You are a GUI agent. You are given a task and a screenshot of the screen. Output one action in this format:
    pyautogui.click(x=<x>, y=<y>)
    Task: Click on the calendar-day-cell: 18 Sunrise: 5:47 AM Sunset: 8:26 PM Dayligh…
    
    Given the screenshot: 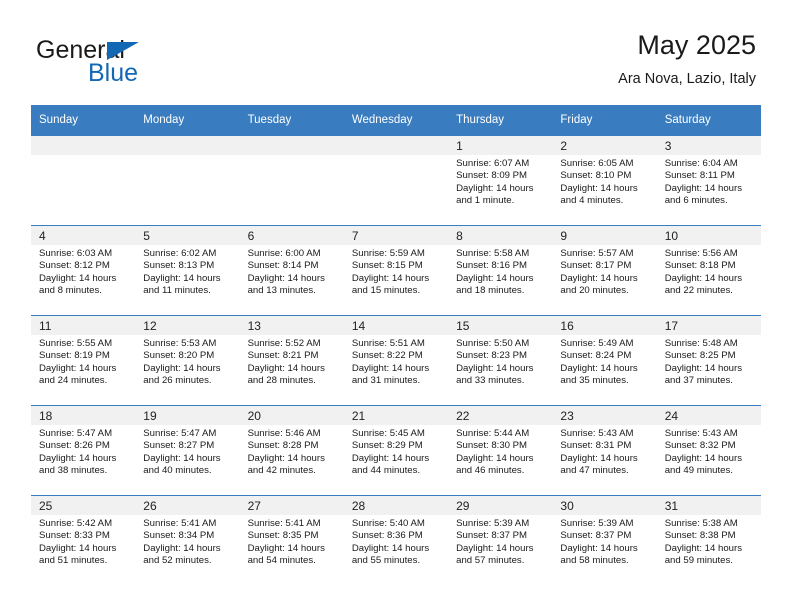 What is the action you would take?
    pyautogui.click(x=83, y=450)
    